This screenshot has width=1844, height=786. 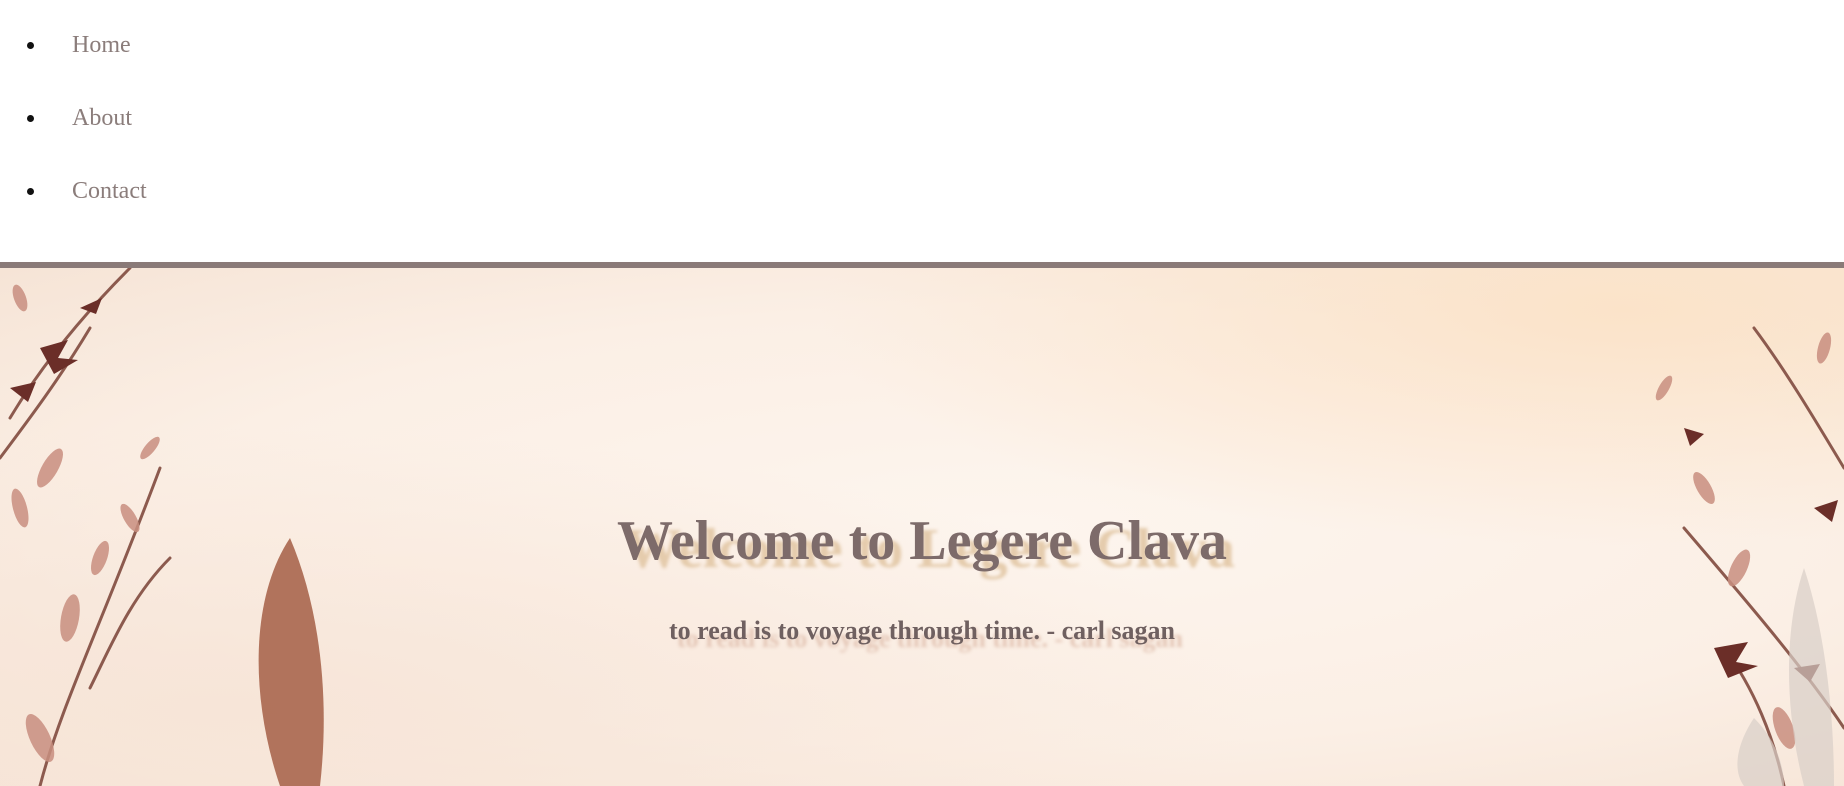 What do you see at coordinates (73, 212) in the screenshot?
I see `nav-item-contact: Contact` at bounding box center [73, 212].